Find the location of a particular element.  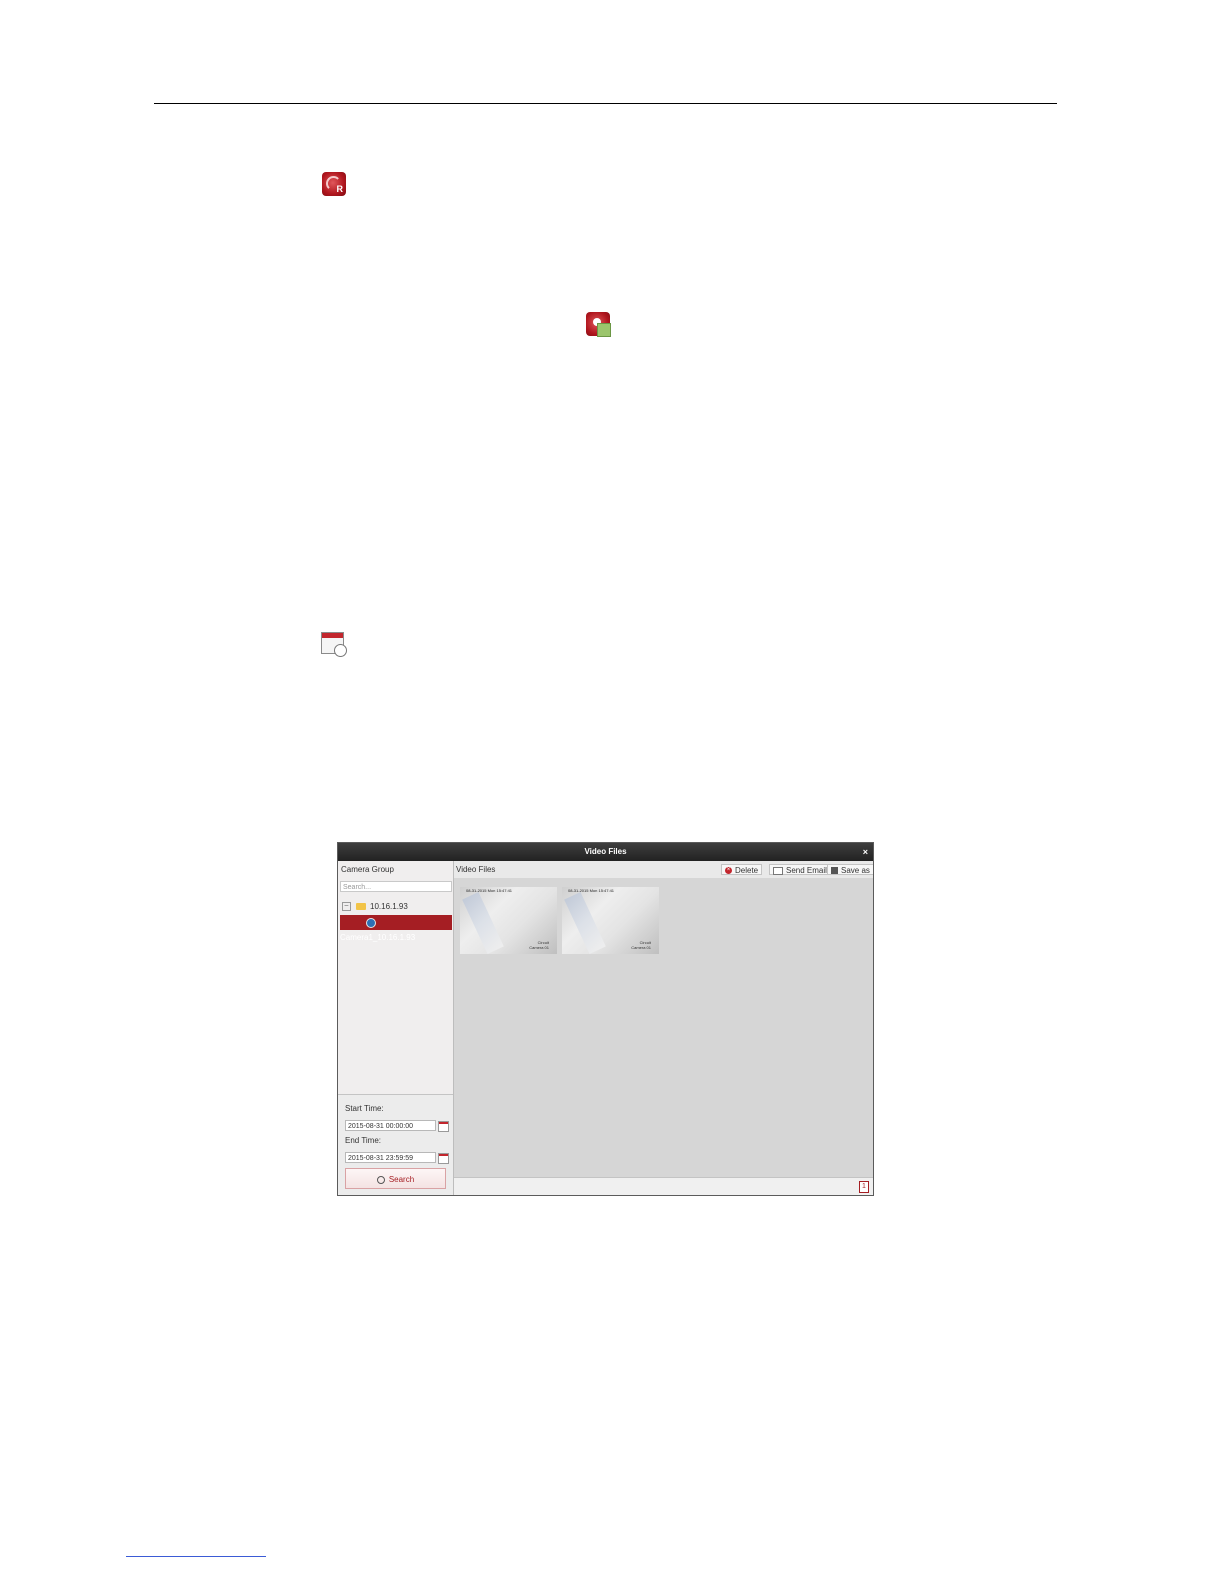

play-record-icon is located at coordinates (598, 324).